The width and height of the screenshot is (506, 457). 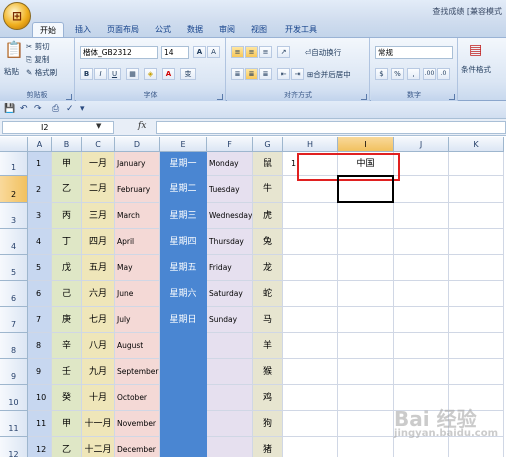 I want to click on cell-g5: 龙, so click(x=268, y=268).